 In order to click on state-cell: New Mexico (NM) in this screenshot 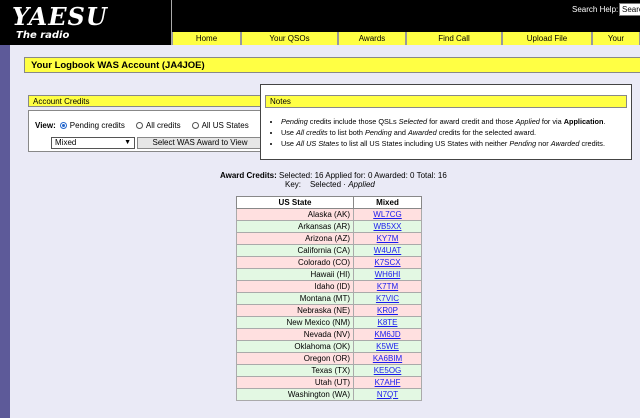, I will do `click(295, 322)`.